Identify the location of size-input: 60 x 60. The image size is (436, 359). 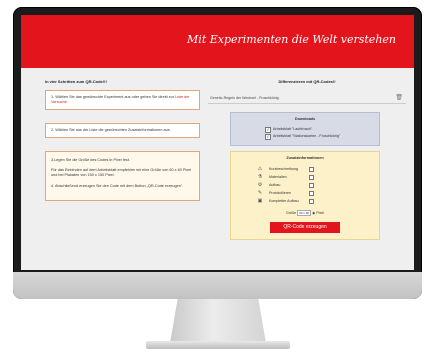
(304, 213).